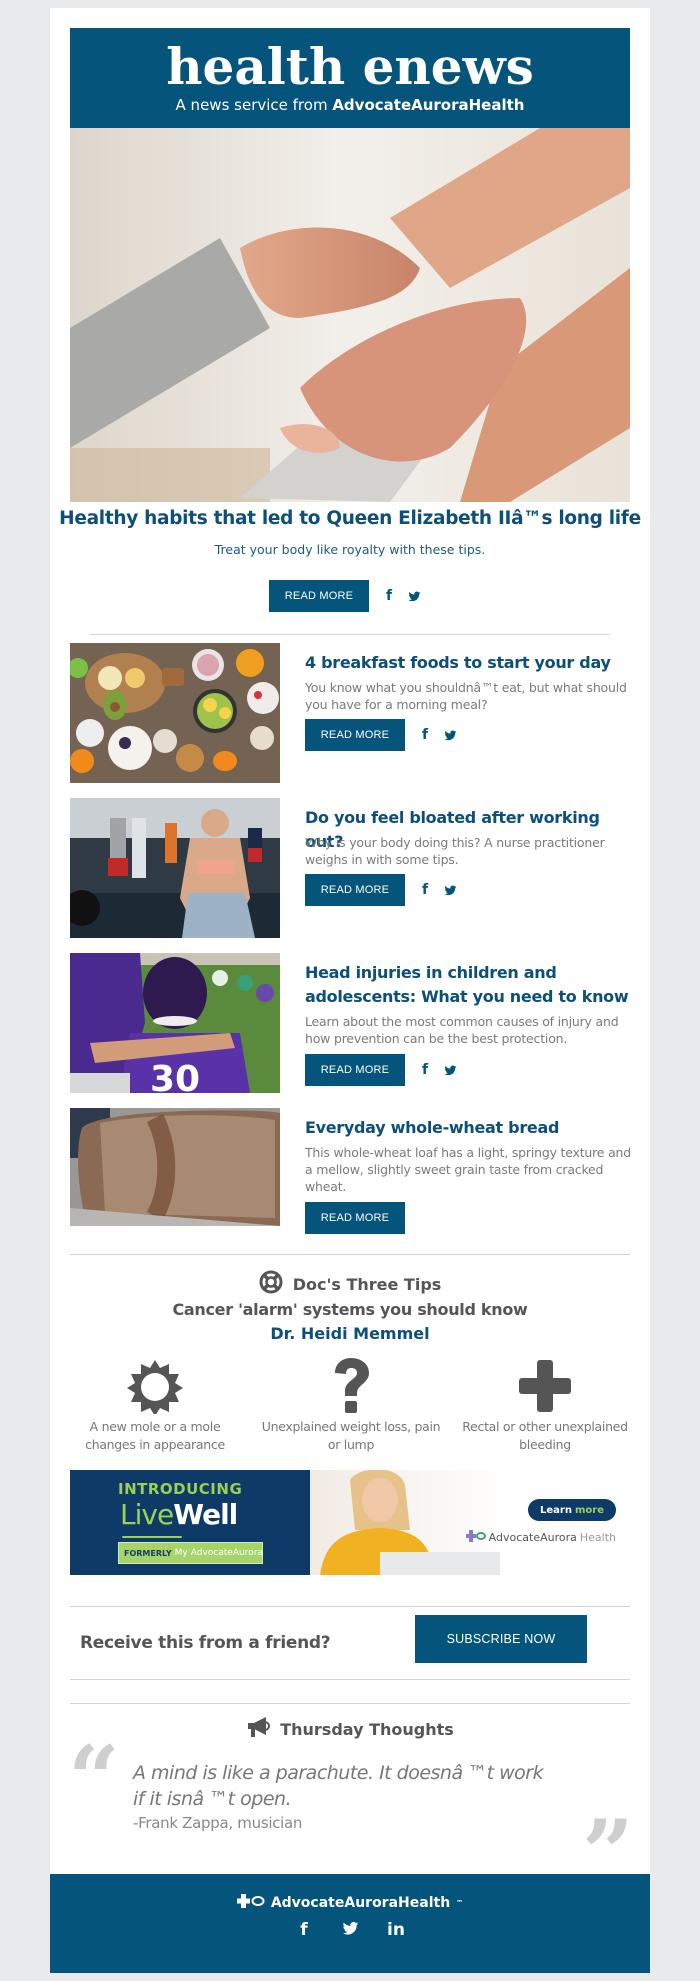 Image resolution: width=700 pixels, height=1981 pixels. I want to click on lifebuoy-icon, so click(271, 1284).